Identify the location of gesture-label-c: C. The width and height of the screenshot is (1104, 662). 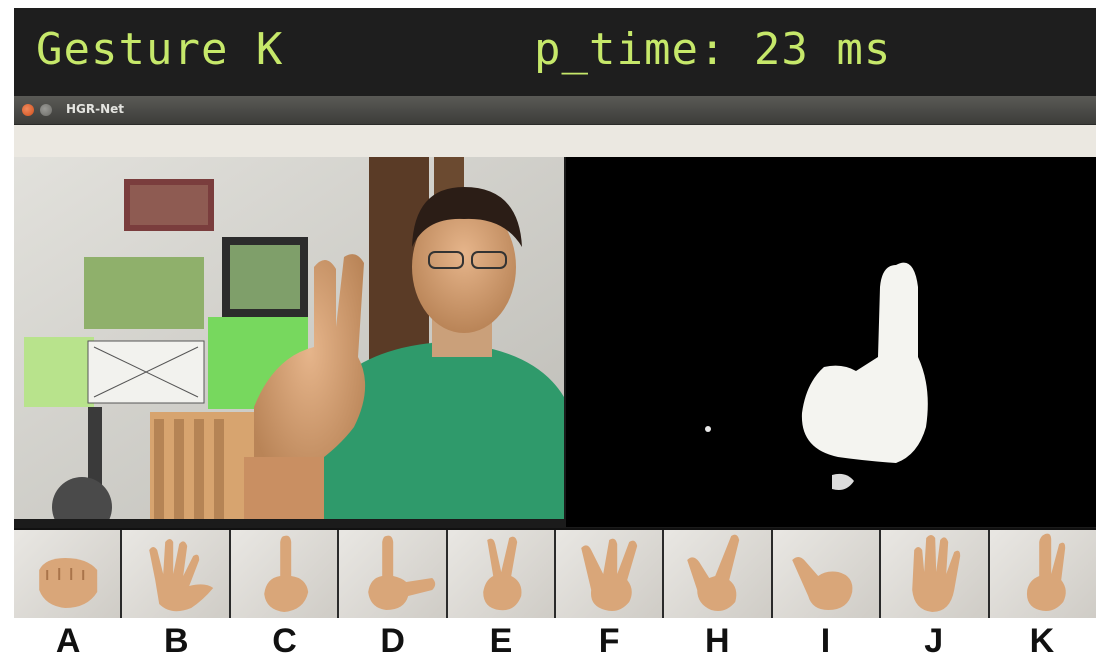
(284, 641).